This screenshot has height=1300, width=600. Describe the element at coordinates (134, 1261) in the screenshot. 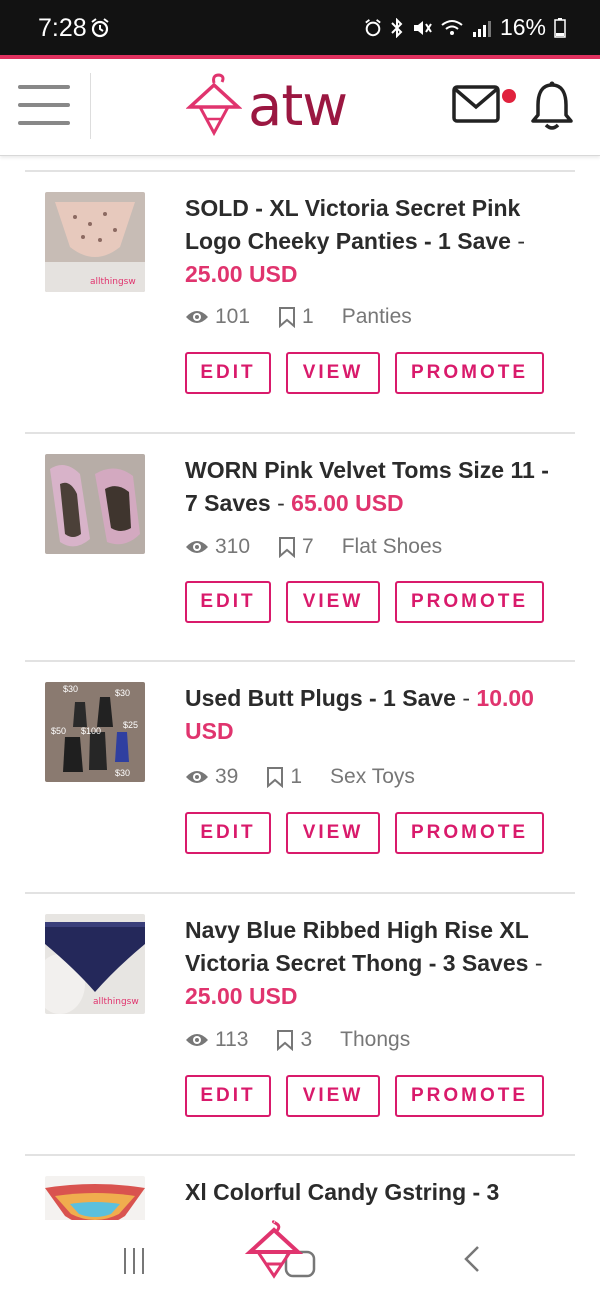

I see `recent-apps-button` at that location.